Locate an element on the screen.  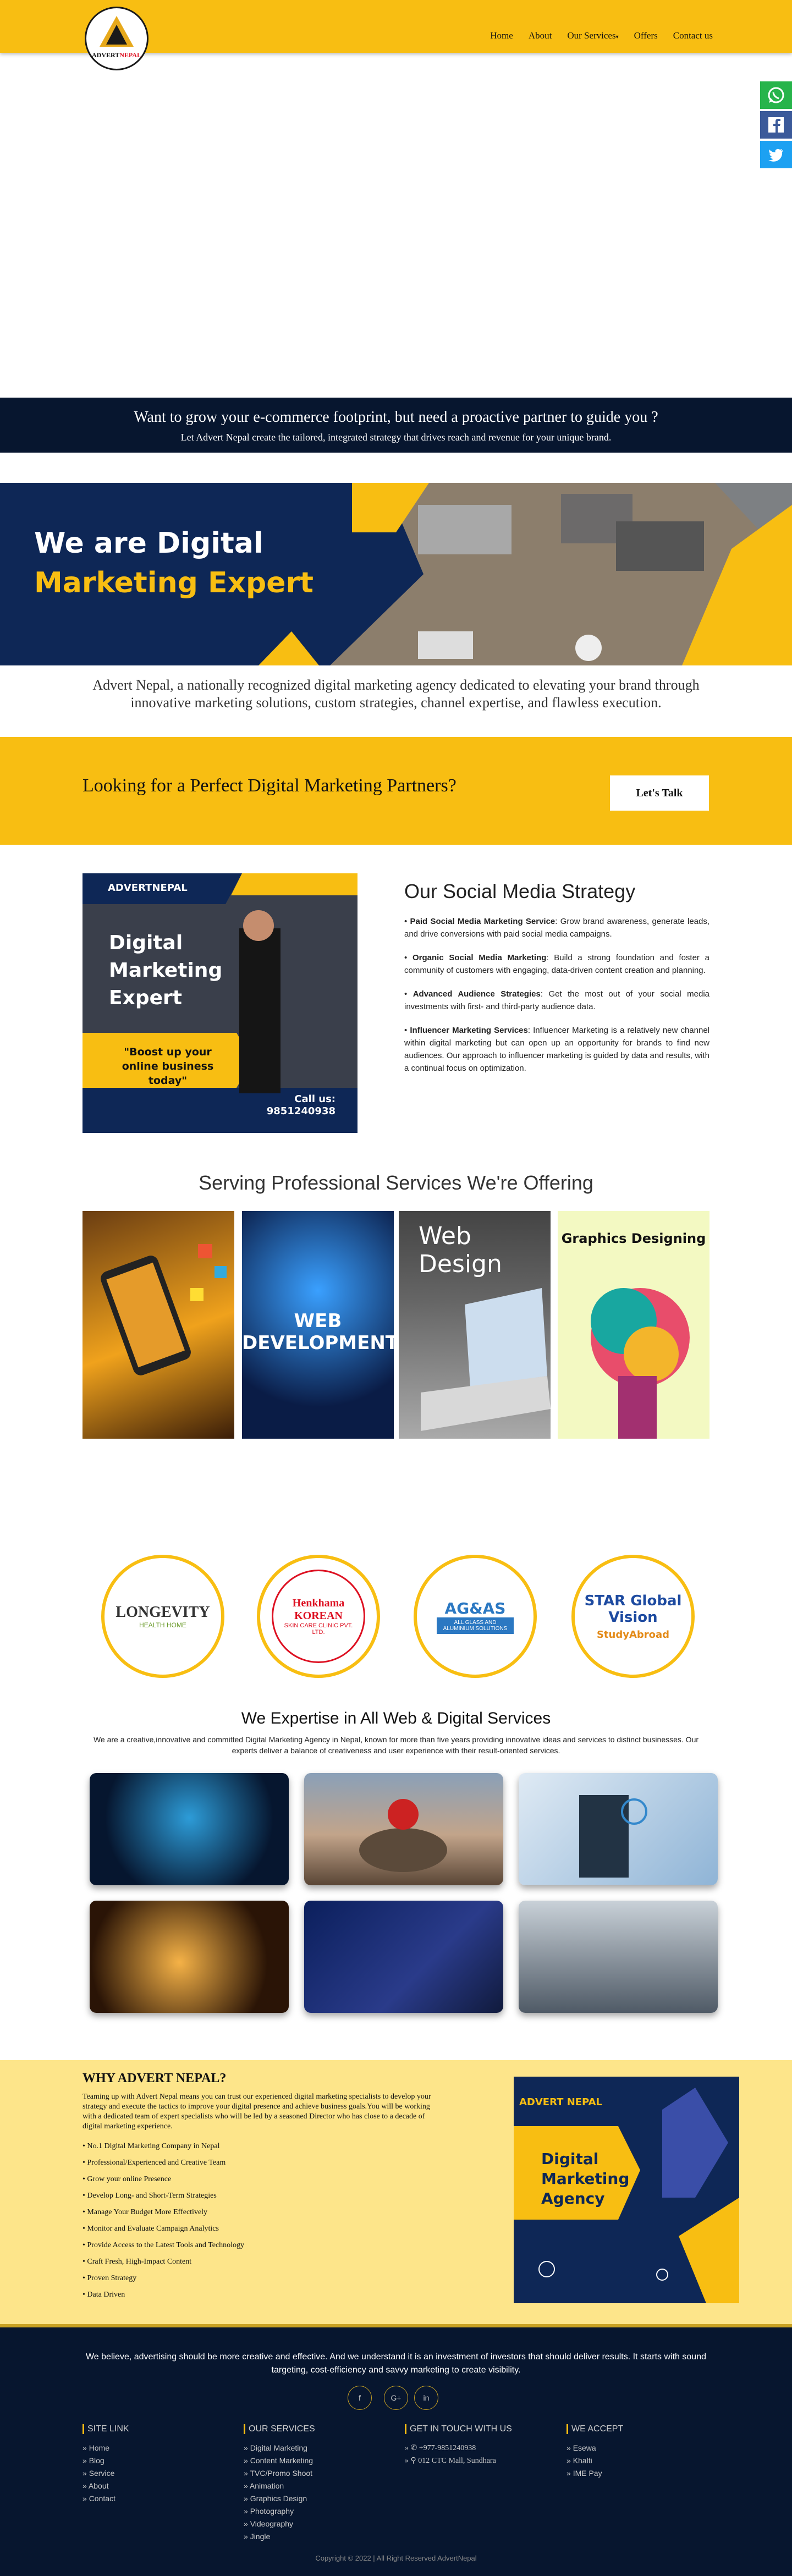
service-card-web-design: Web Design is located at coordinates (475, 1325).